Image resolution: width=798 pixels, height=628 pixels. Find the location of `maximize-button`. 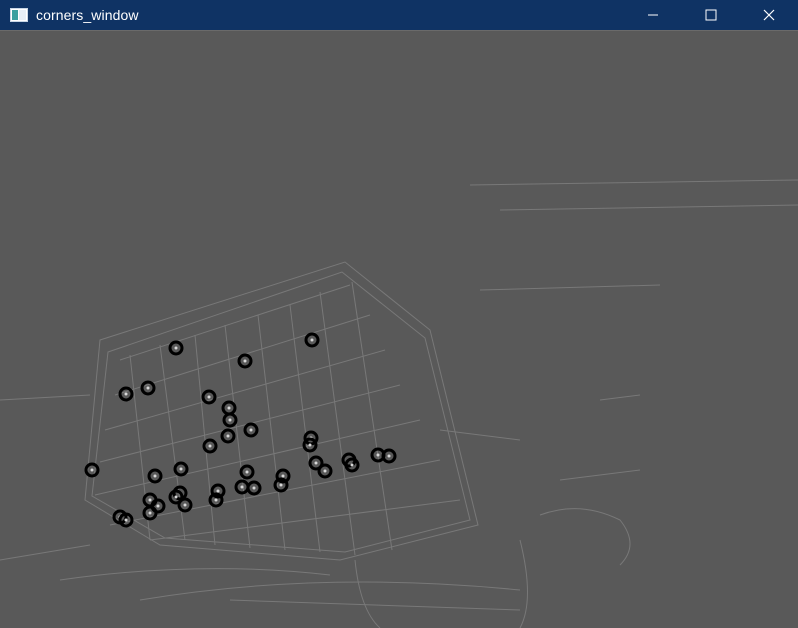

maximize-button is located at coordinates (711, 15).